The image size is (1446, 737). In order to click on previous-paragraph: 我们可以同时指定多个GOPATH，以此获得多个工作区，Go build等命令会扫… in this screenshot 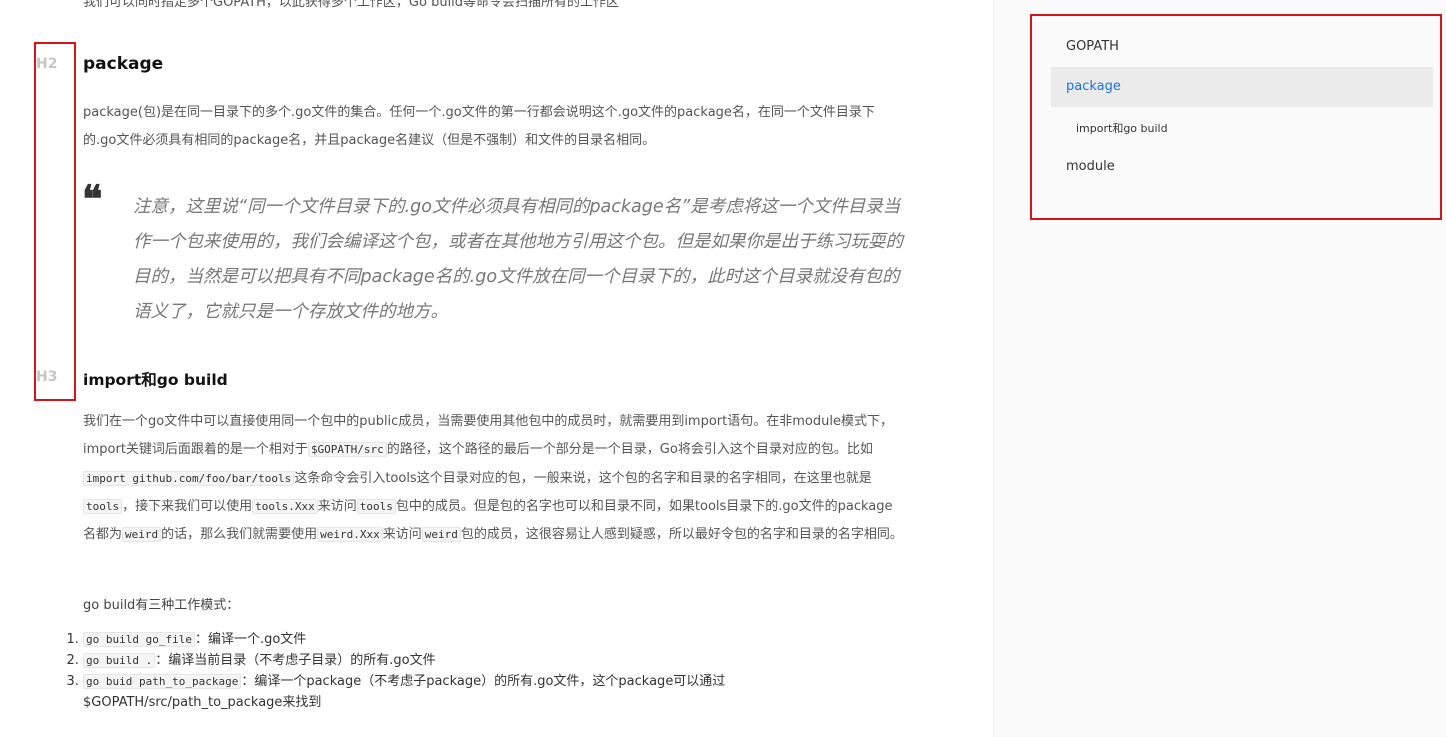, I will do `click(351, 5)`.